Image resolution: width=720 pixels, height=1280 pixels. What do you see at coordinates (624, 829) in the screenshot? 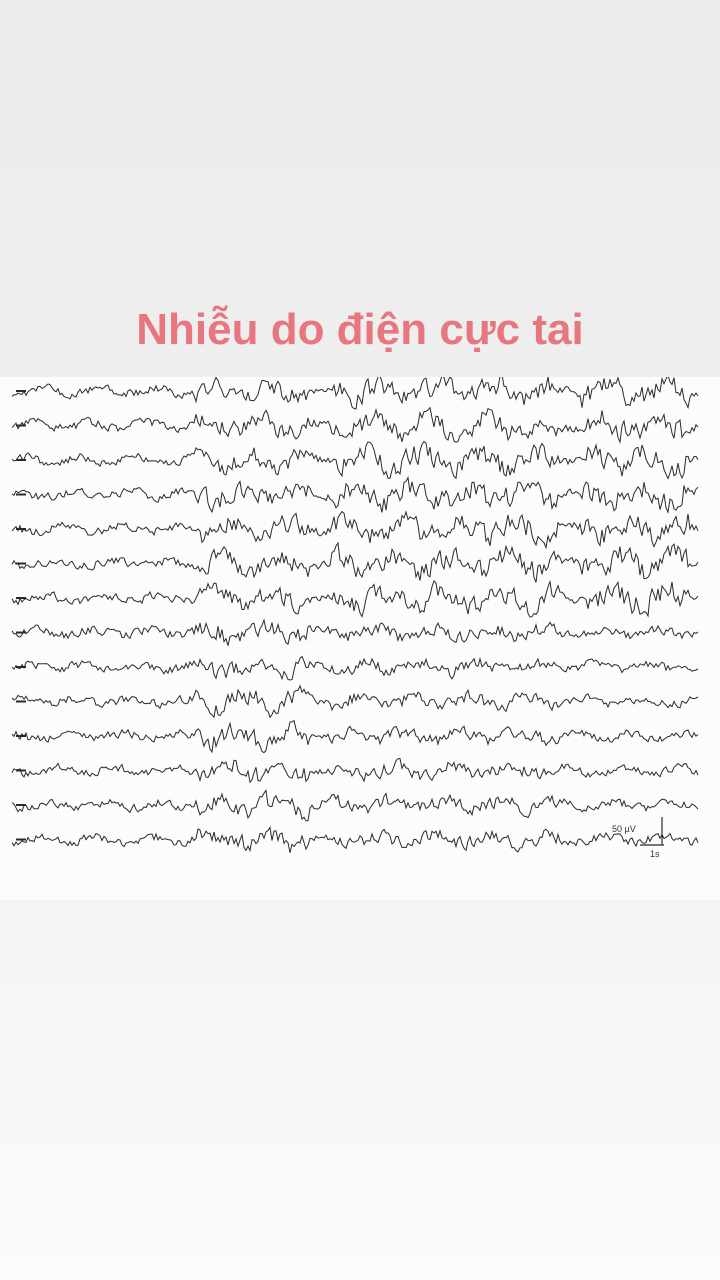
I see `scale-amplitude-label: 50 µV` at bounding box center [624, 829].